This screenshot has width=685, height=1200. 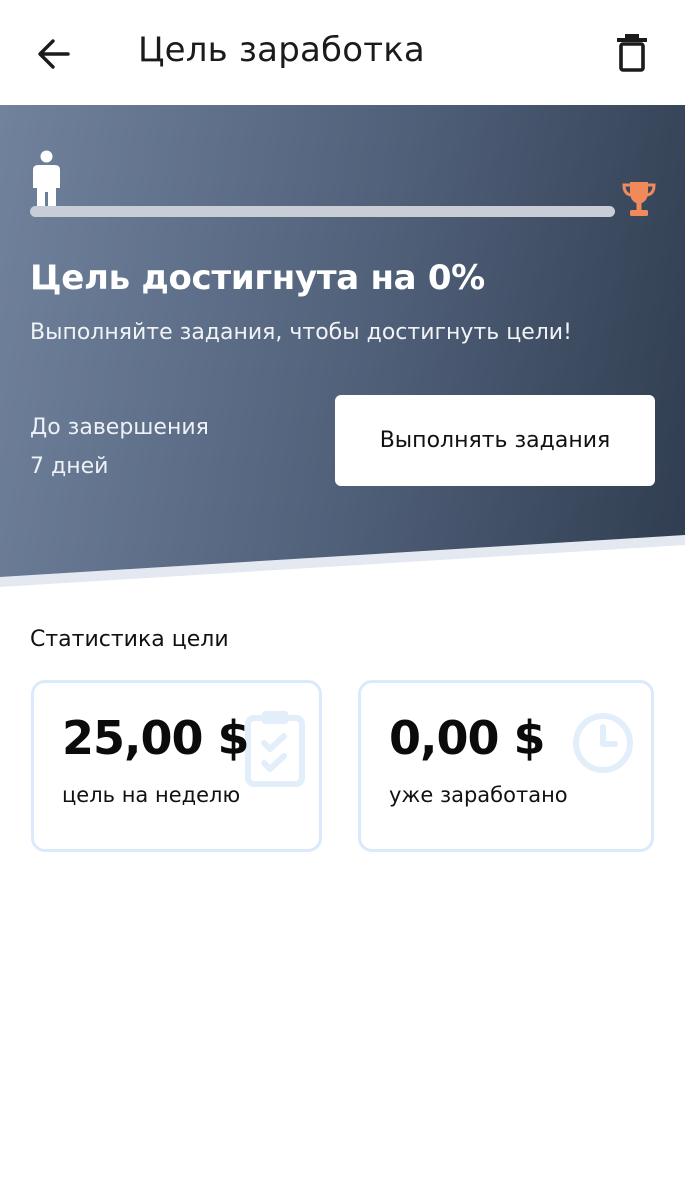 I want to click on app-bar: Цель заработка, so click(x=342, y=52).